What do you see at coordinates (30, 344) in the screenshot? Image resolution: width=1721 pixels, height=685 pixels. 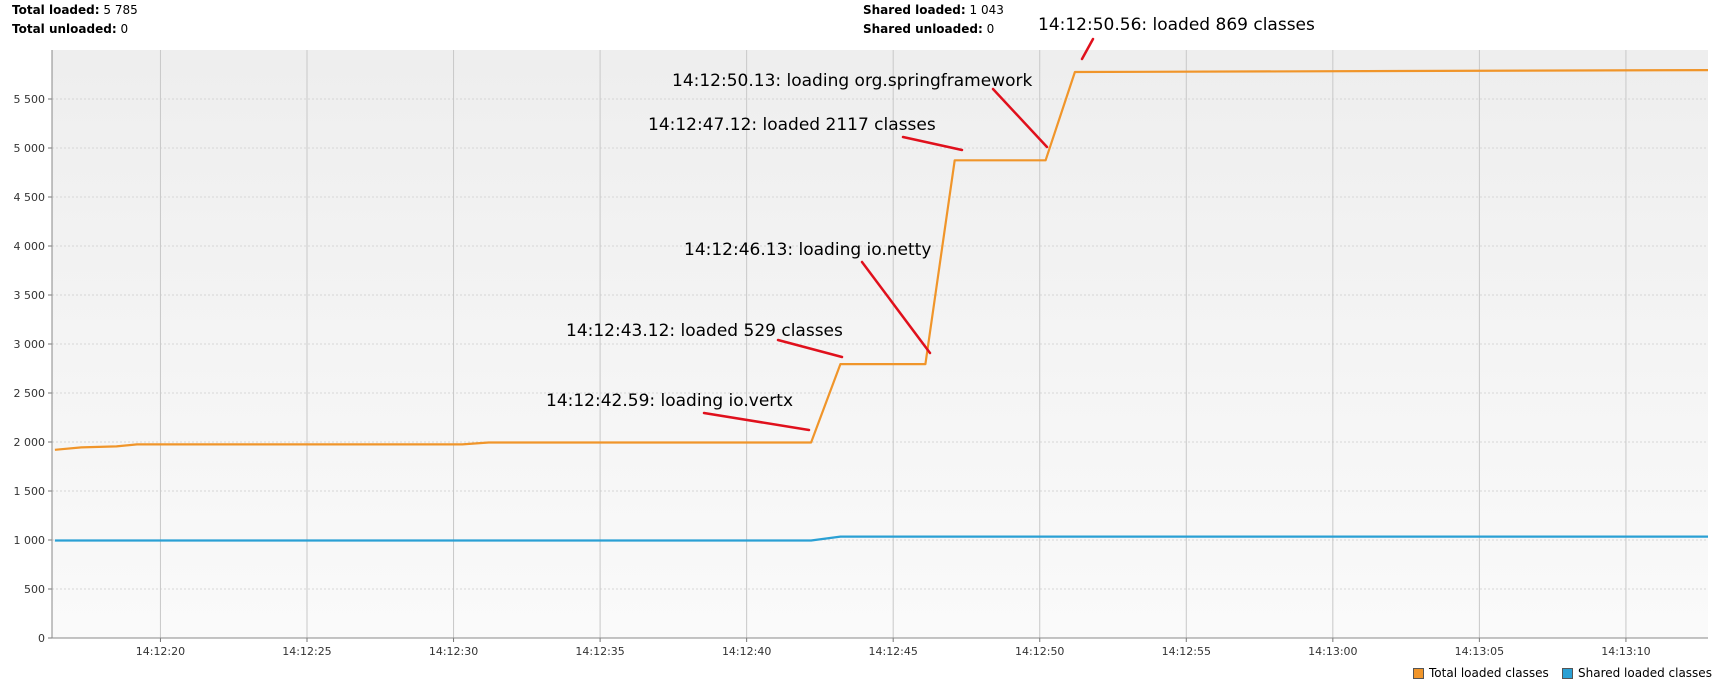 I see `y-tick-label: 3 000` at bounding box center [30, 344].